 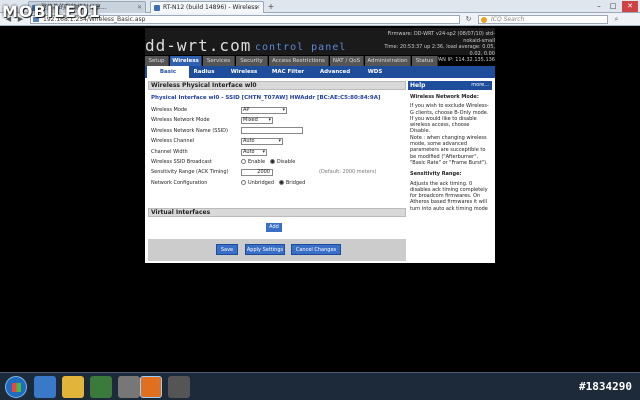 I want to click on subtab-advanced-settings: Advanced Settings, so click(x=335, y=76).